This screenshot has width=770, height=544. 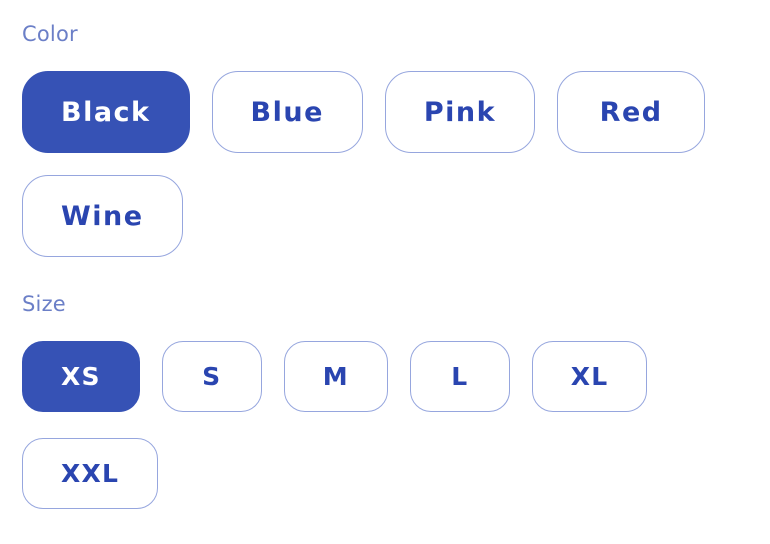 I want to click on option-chip-m: M, so click(x=335, y=376).